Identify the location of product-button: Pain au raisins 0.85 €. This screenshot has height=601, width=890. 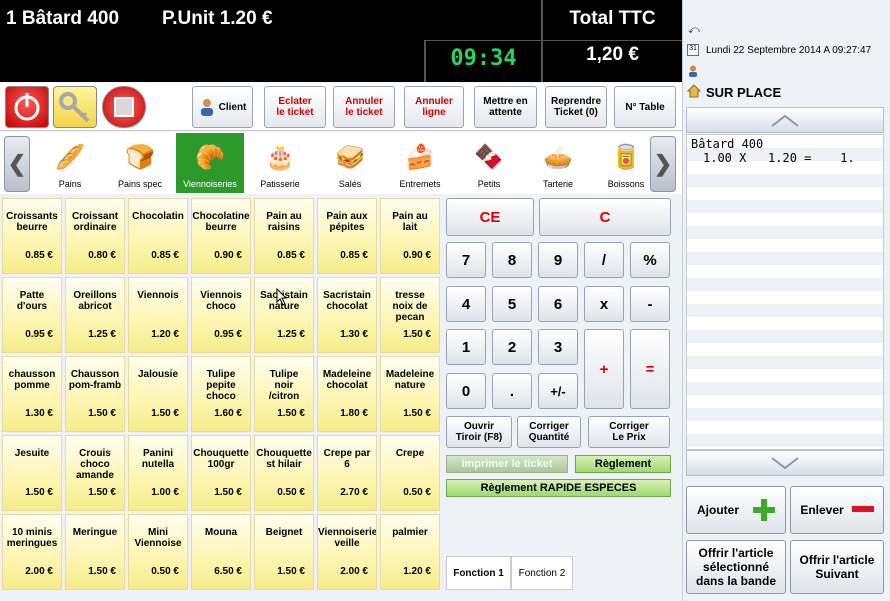
(284, 236).